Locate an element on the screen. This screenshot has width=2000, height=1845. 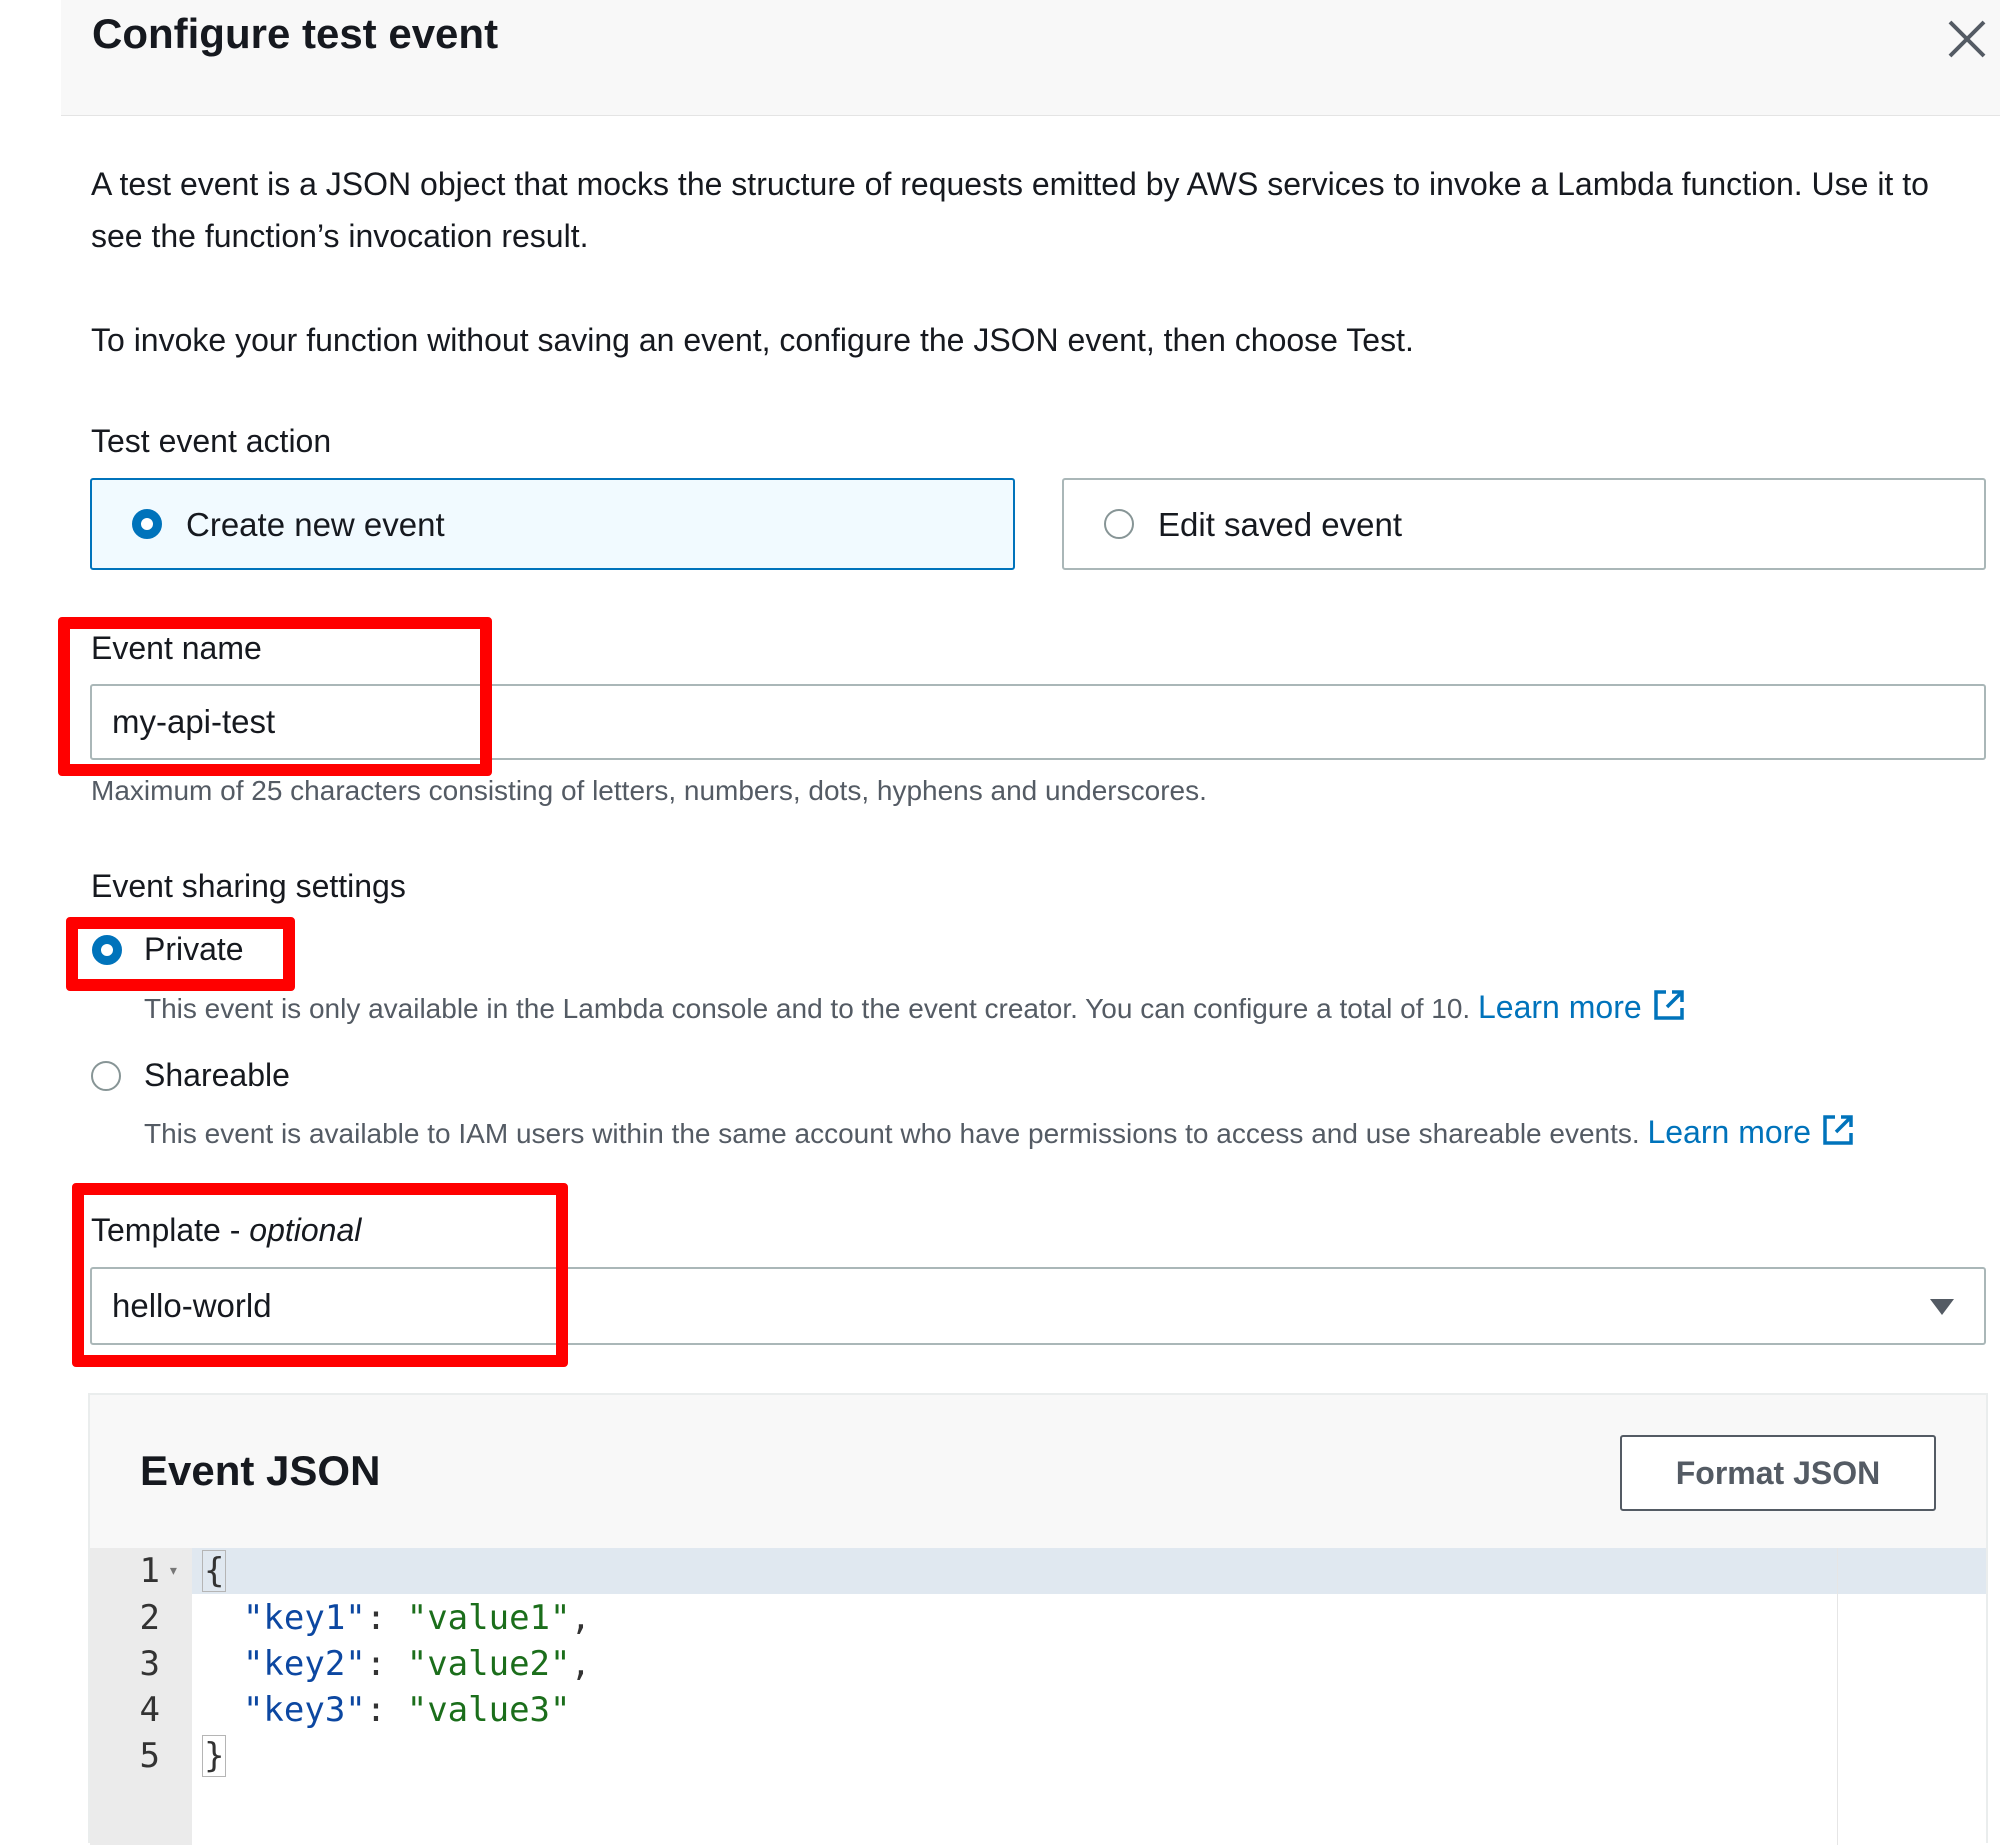
json-key: "key1" is located at coordinates (304, 1618).